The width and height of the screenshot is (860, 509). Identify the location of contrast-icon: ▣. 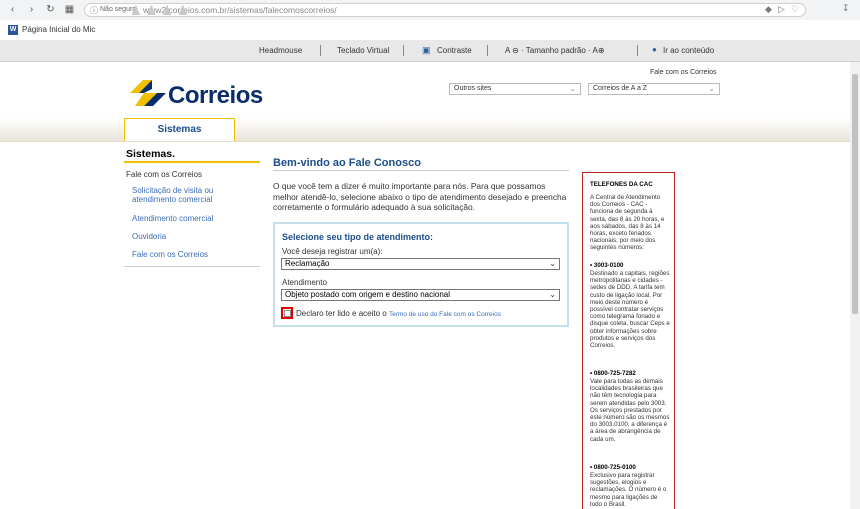
(426, 50).